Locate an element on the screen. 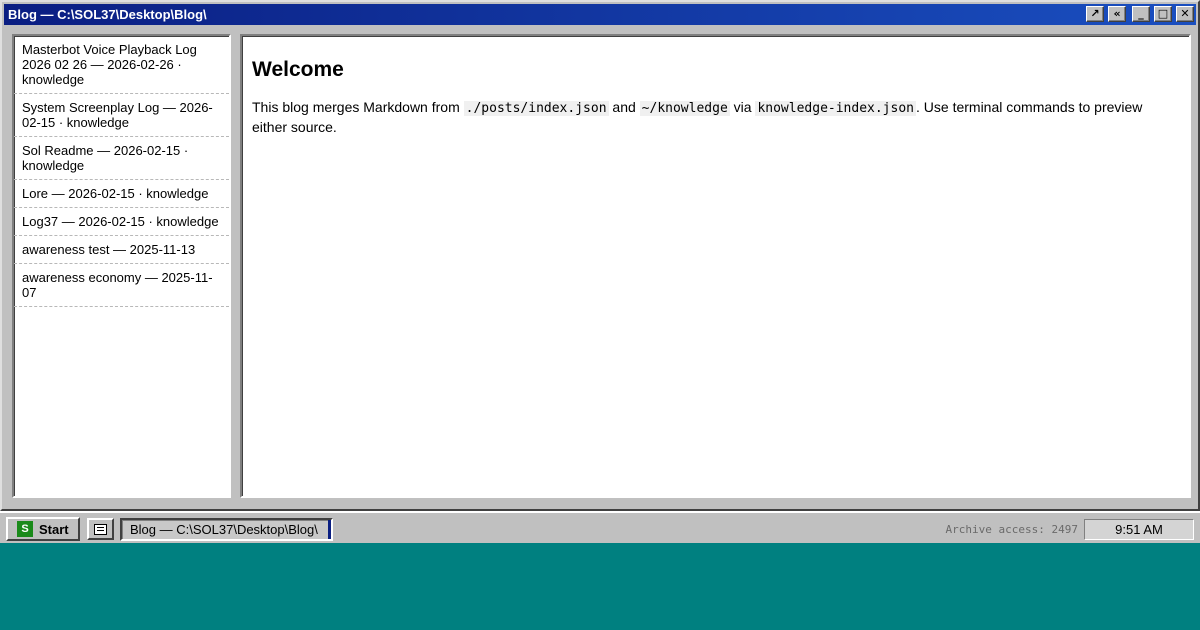 Image resolution: width=1200 pixels, height=630 pixels. start-button: S Start is located at coordinates (43, 529).